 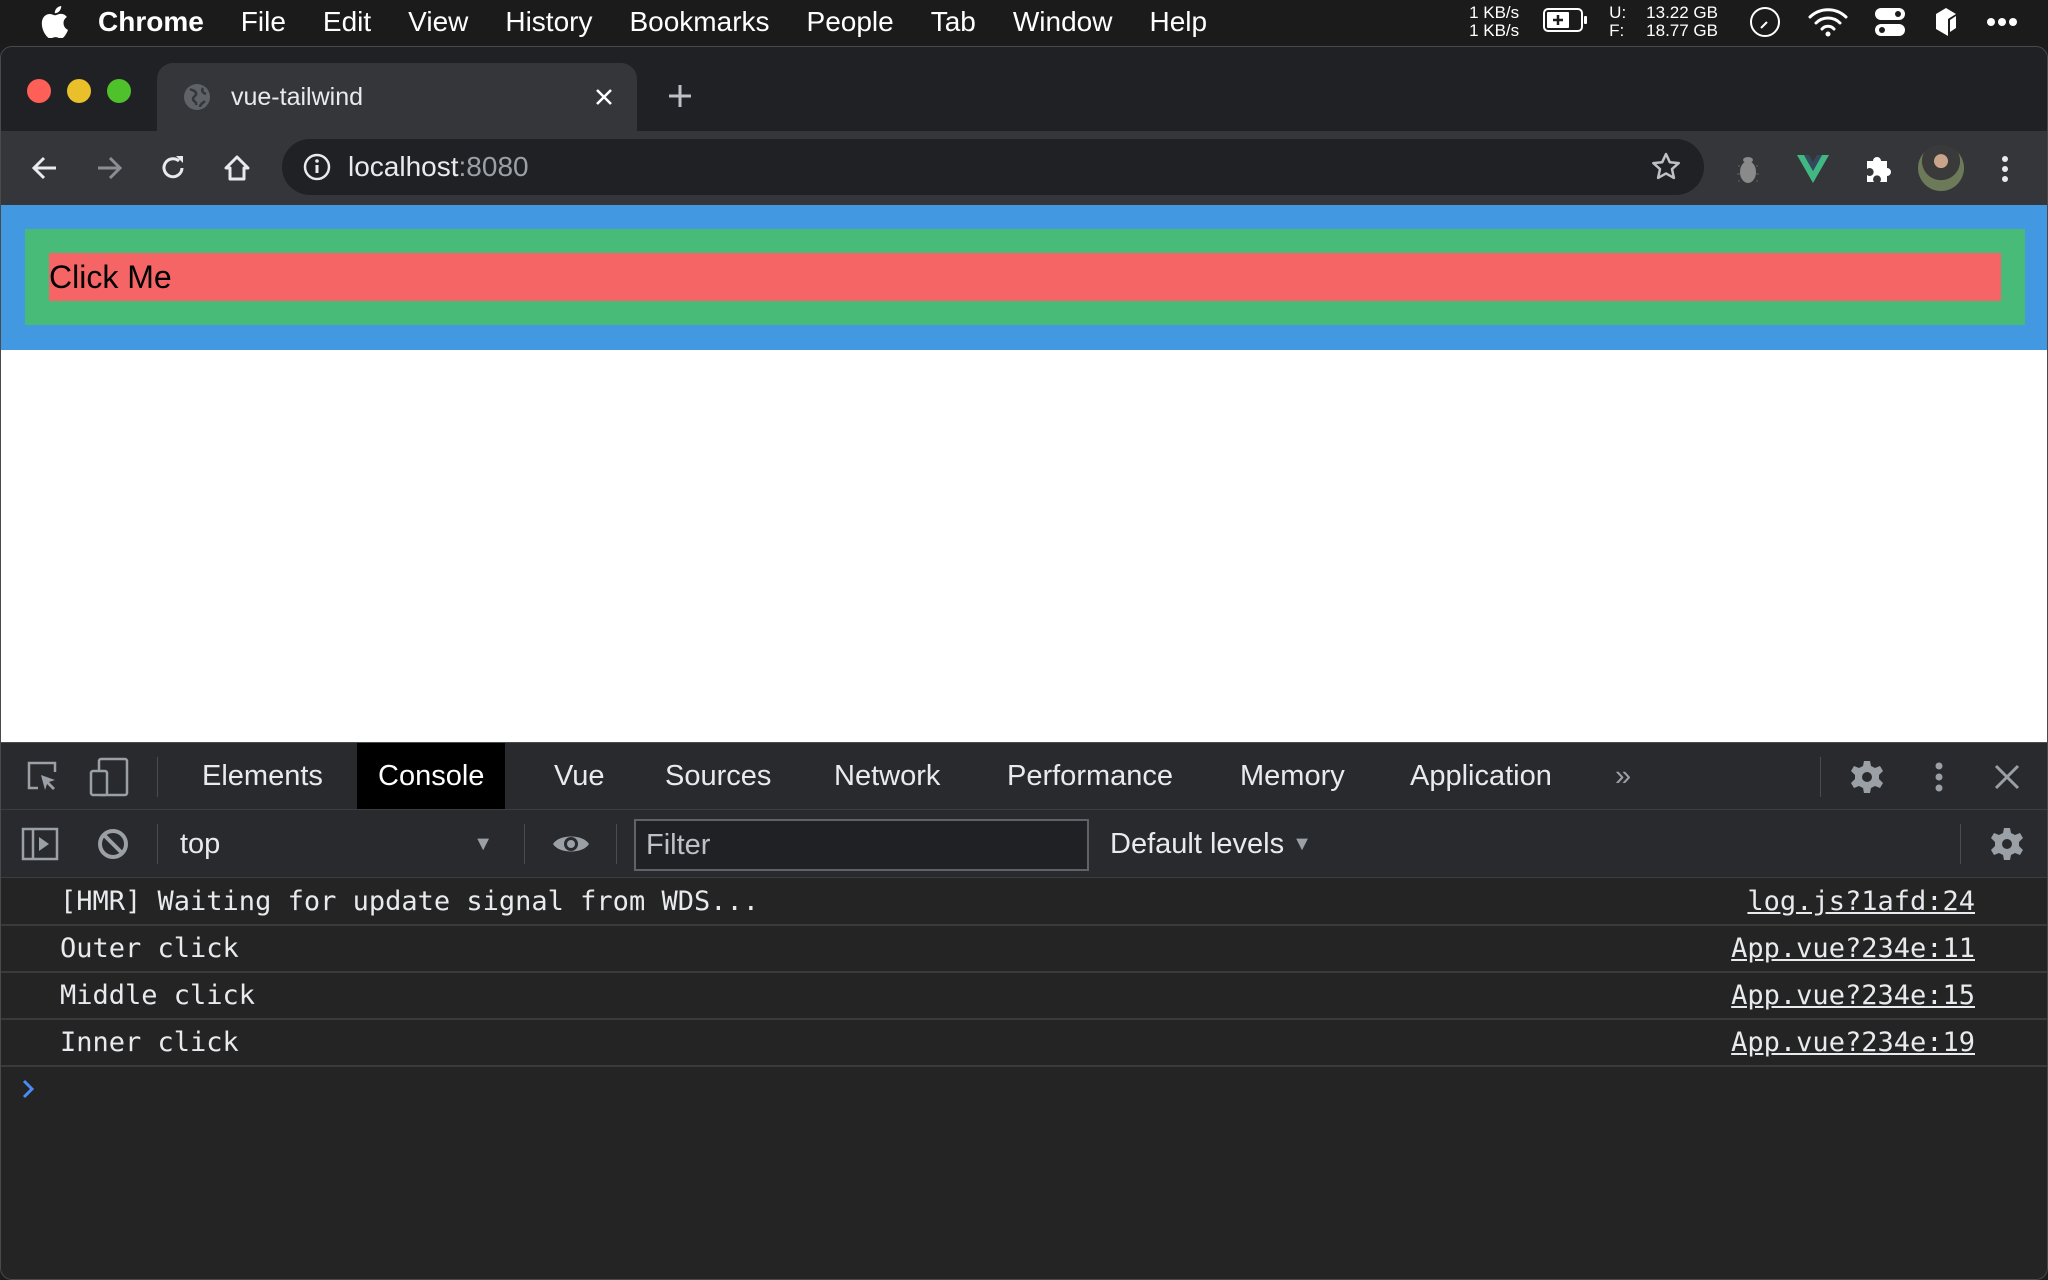 What do you see at coordinates (200, 843) in the screenshot?
I see `context-value: top` at bounding box center [200, 843].